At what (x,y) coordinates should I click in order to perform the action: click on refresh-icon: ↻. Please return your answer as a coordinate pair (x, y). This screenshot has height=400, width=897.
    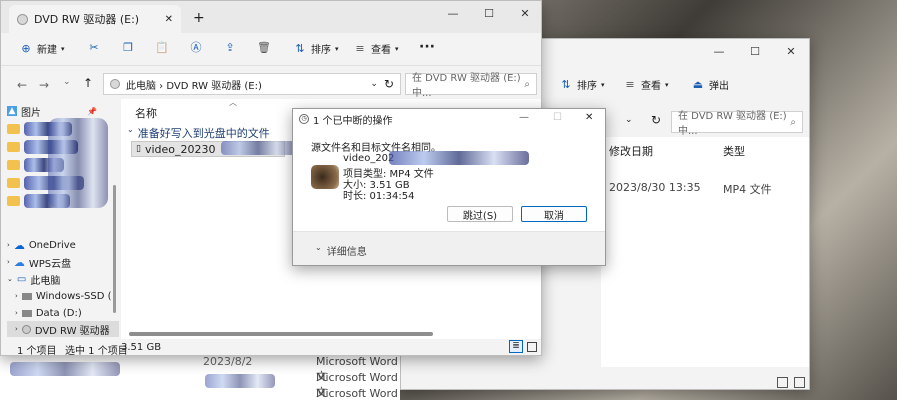
    Looking at the image, I should click on (389, 84).